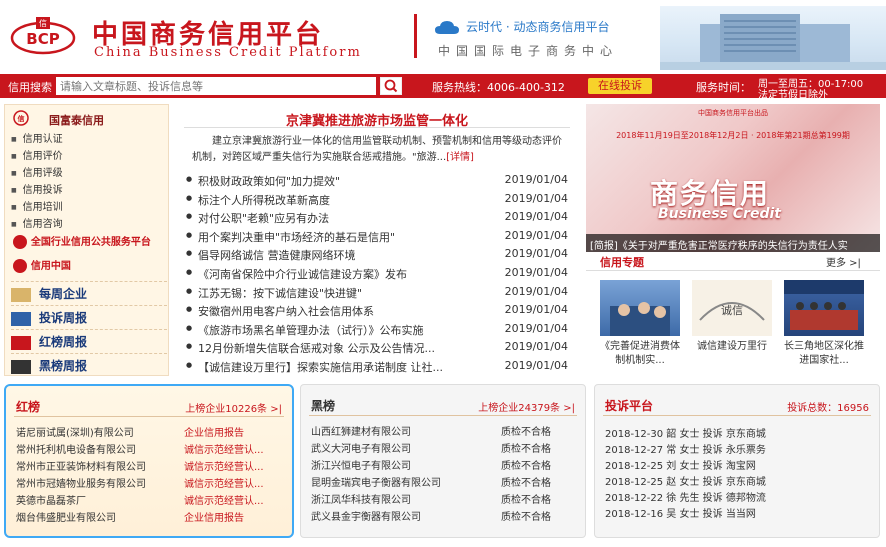 Image resolution: width=886 pixels, height=547 pixels. I want to click on company-name: 武义大河电子有限公司, so click(361, 449).